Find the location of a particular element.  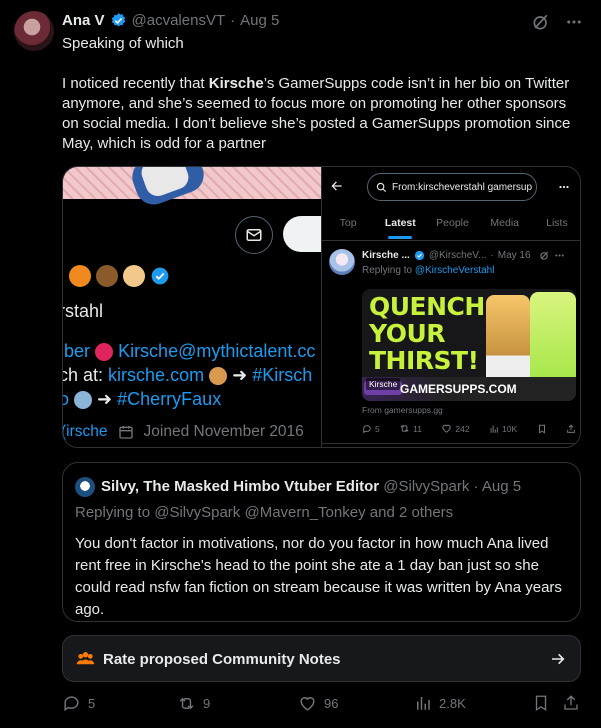

bio-tag-link: #CherryFaux is located at coordinates (169, 399).